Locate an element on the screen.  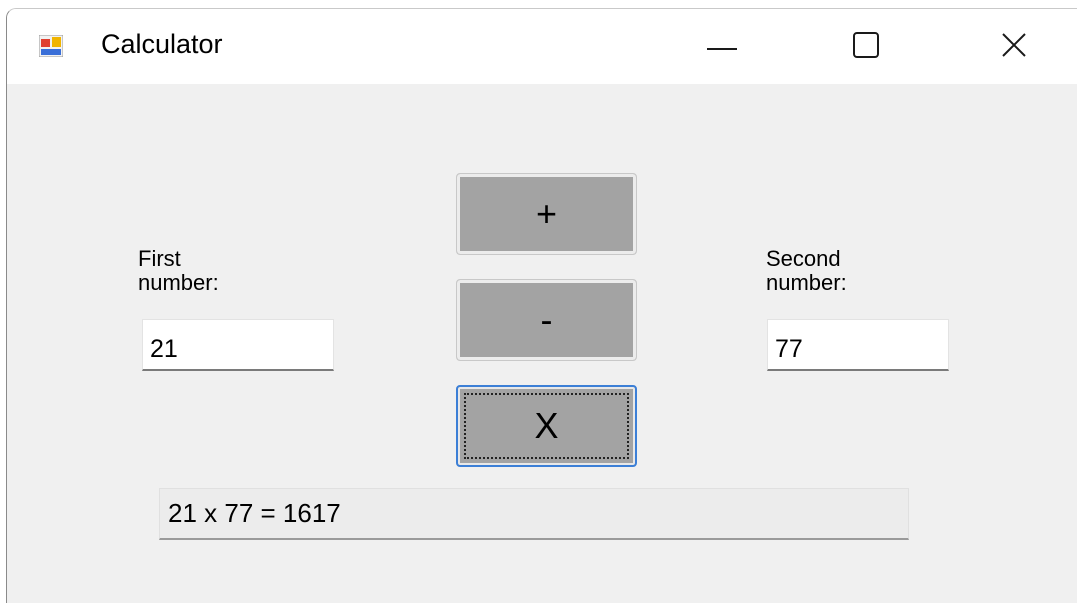
second-number-label: Second number: is located at coordinates (806, 270).